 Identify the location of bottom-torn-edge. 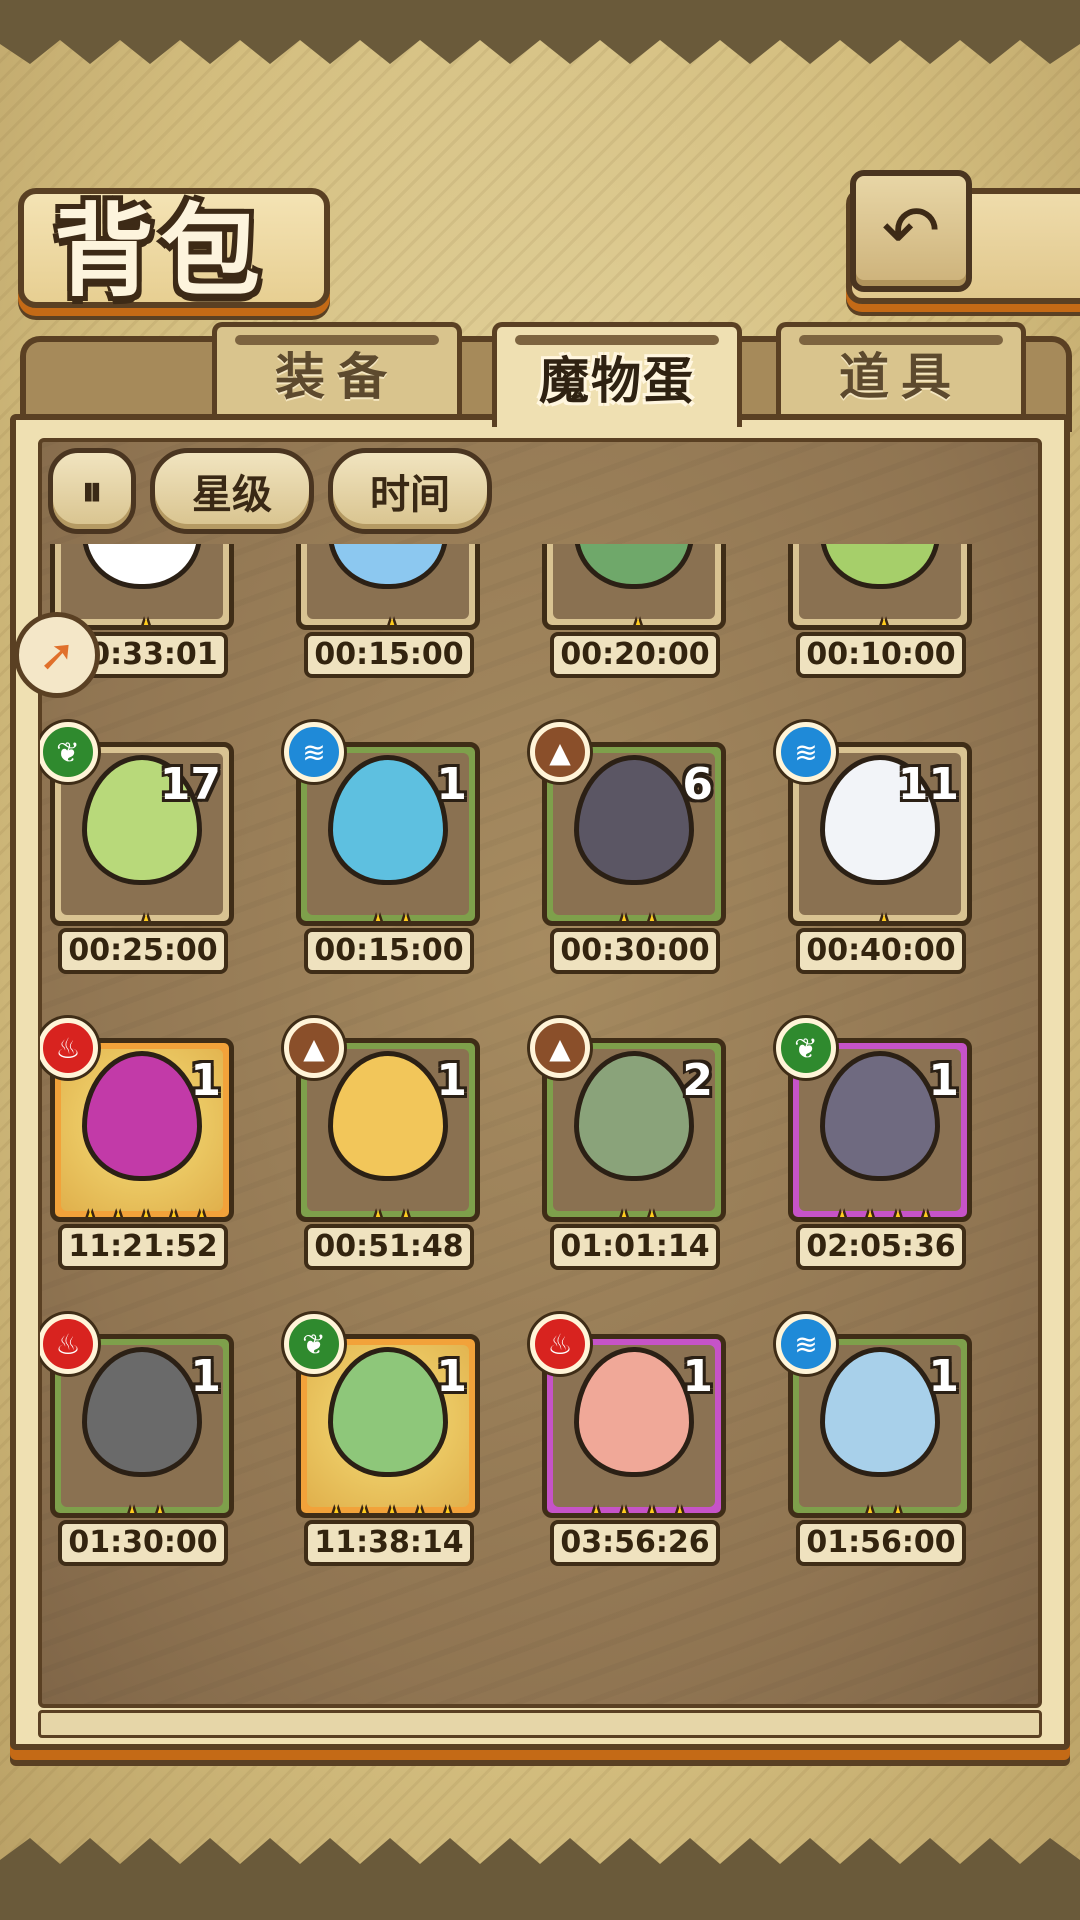
(540, 1879).